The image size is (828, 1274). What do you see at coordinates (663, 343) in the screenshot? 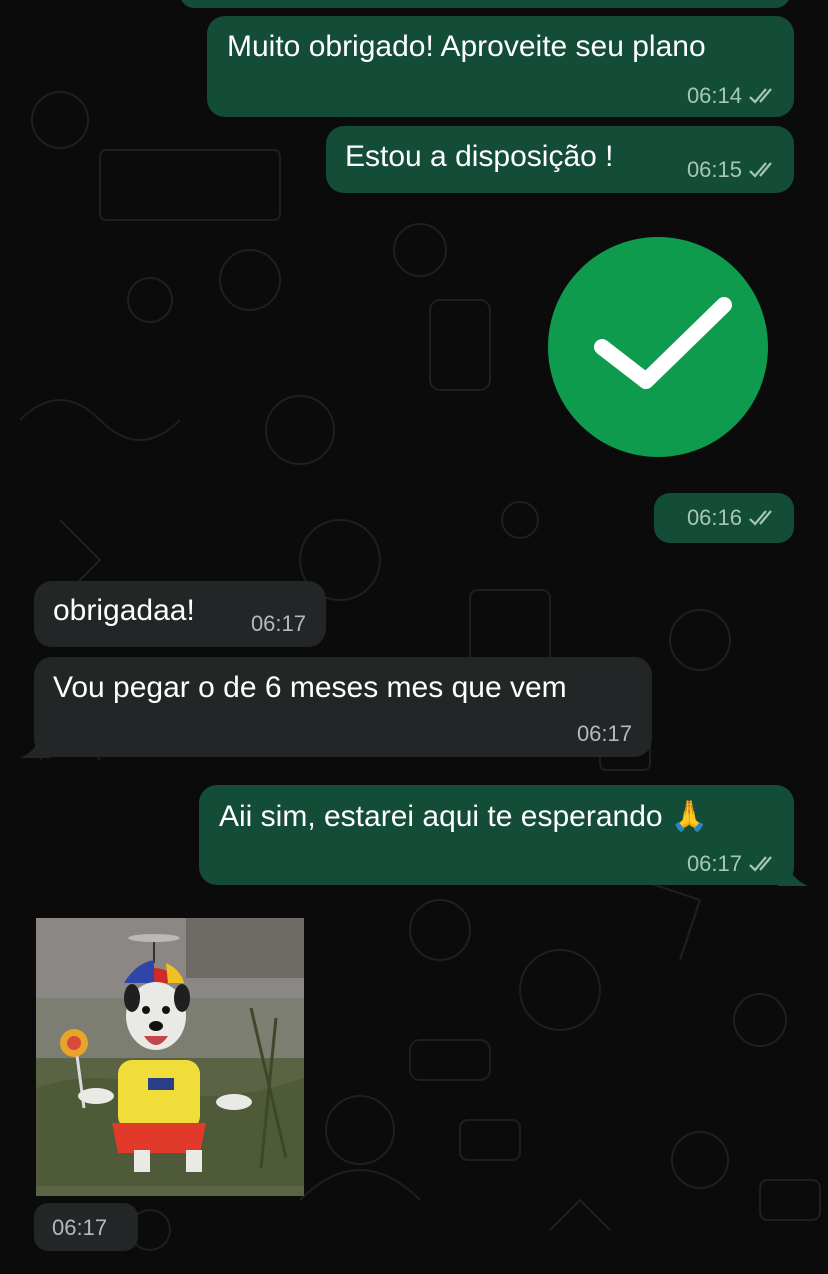
I see `checkmark-icon` at bounding box center [663, 343].